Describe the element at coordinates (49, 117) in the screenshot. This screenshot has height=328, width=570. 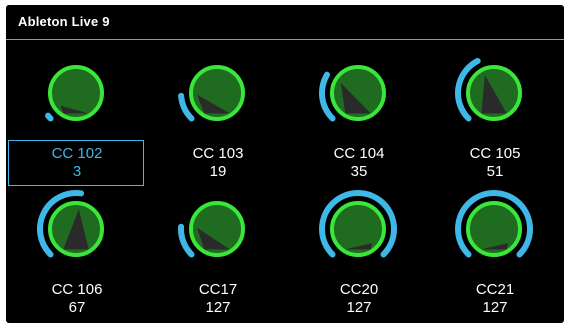
I see `value-arc` at that location.